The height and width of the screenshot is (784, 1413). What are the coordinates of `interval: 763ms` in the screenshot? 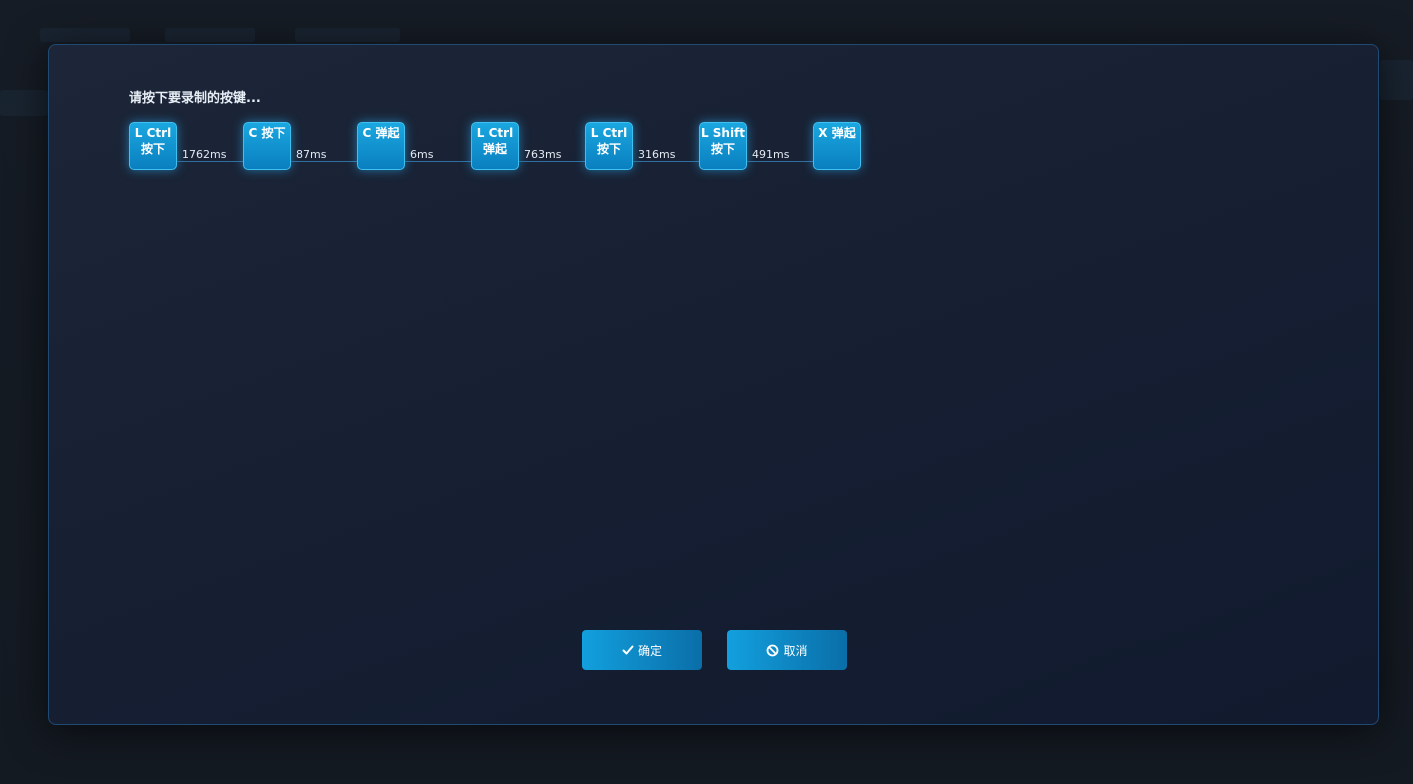 It's located at (552, 155).